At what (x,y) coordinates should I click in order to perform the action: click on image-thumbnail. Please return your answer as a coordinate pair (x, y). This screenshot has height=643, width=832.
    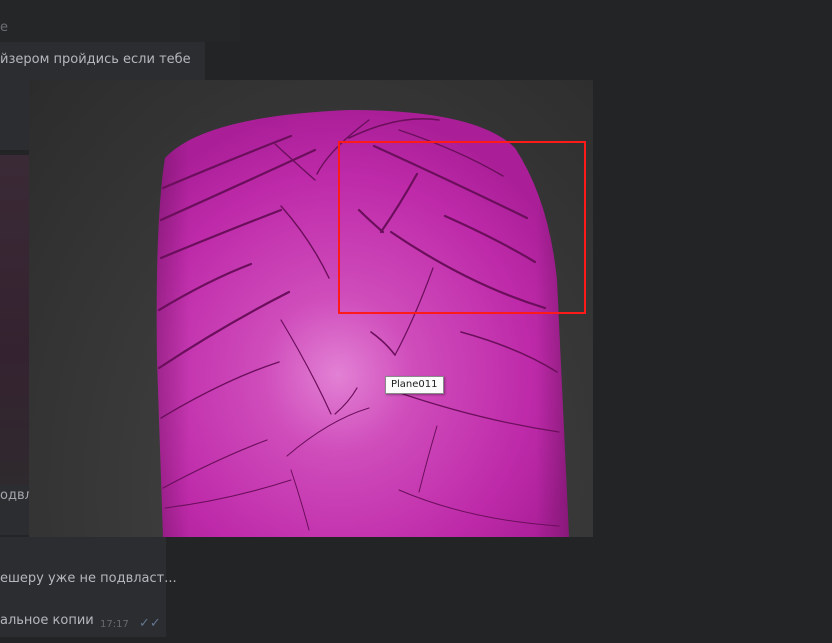
    Looking at the image, I should click on (15, 320).